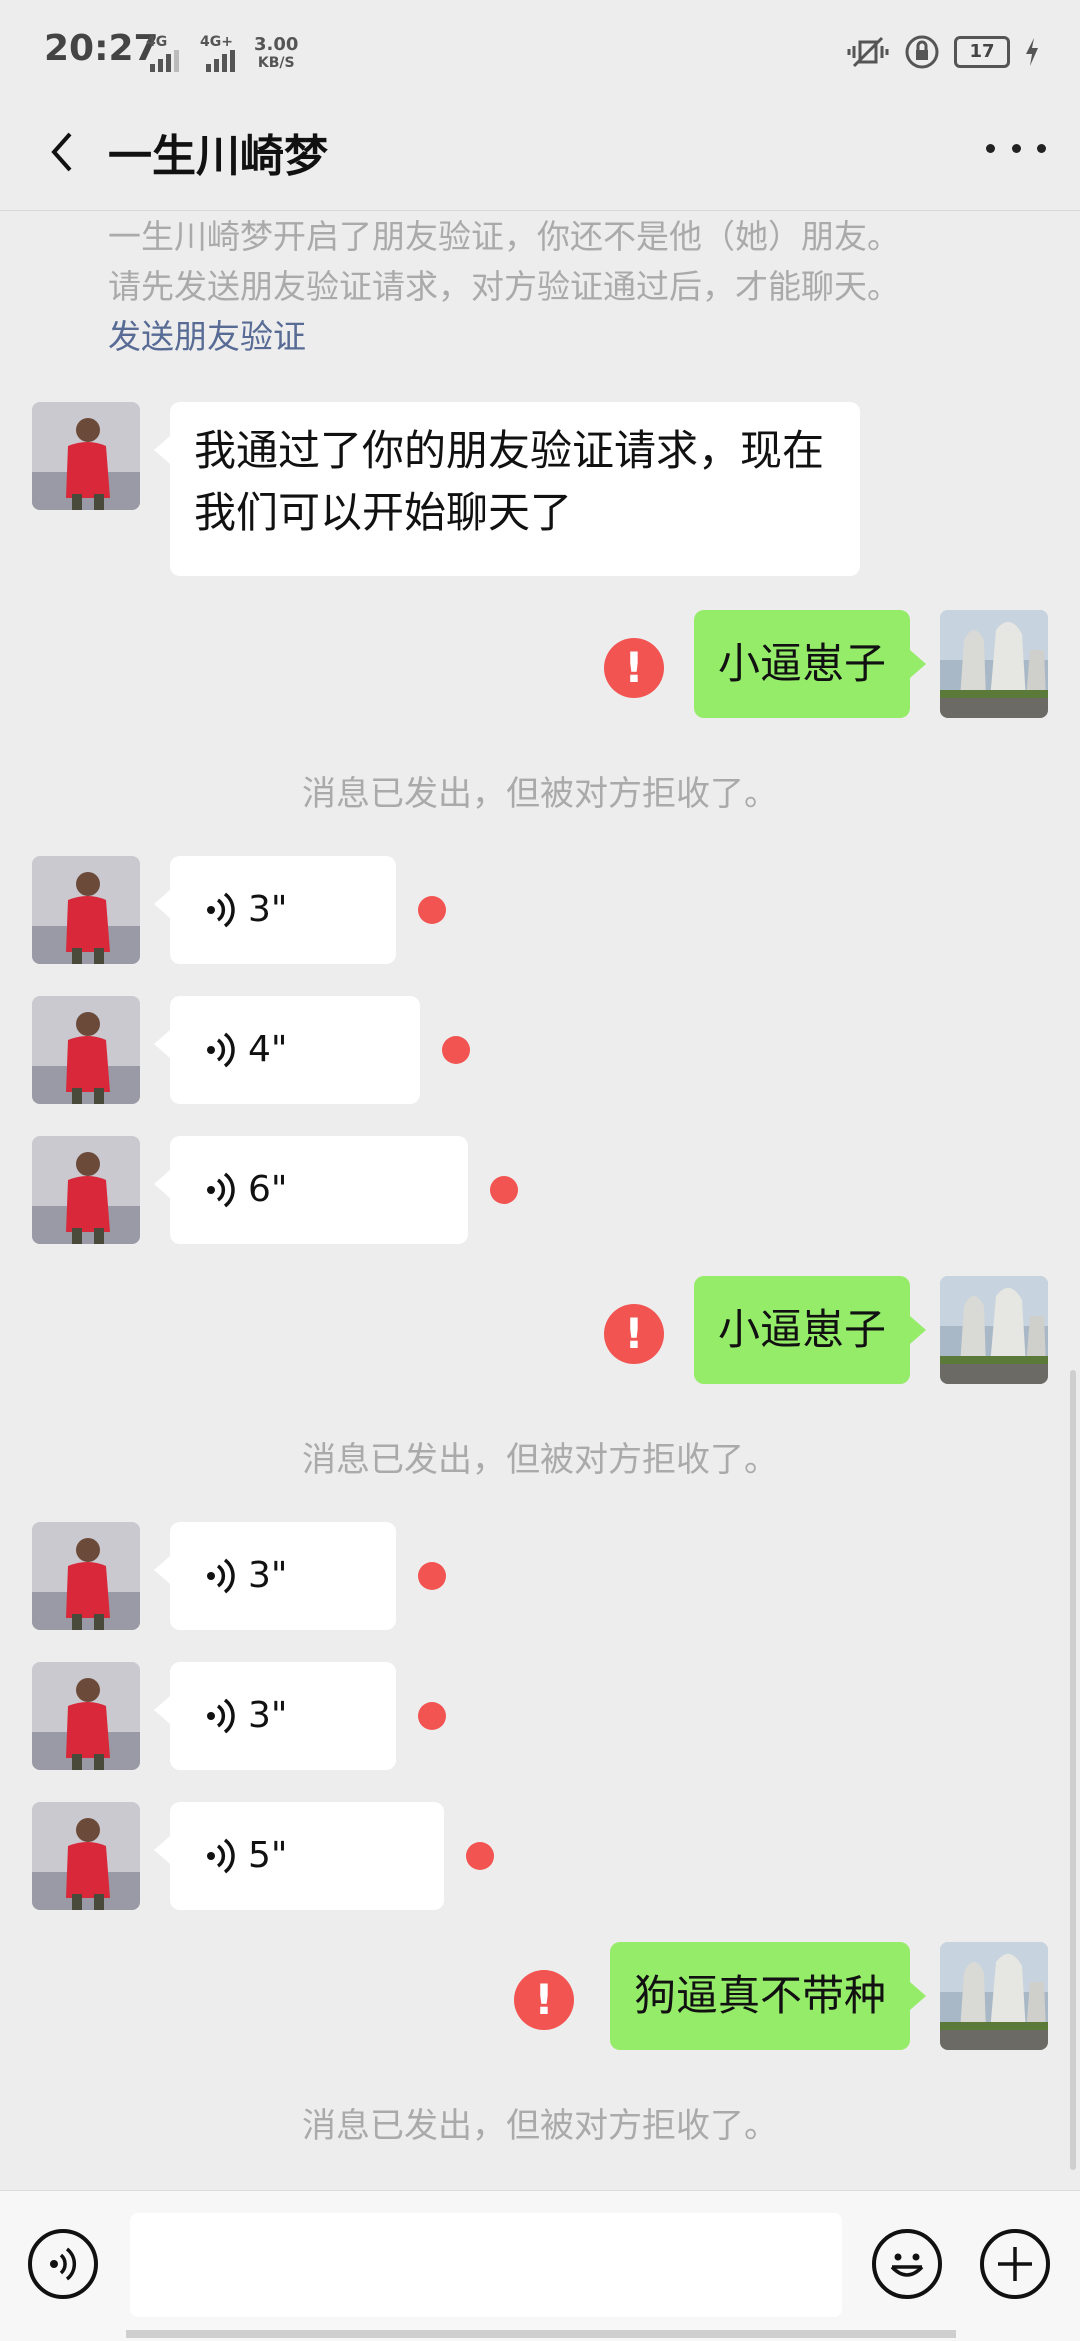  I want to click on message-bubble: 狗逼真不带种, so click(768, 1996).